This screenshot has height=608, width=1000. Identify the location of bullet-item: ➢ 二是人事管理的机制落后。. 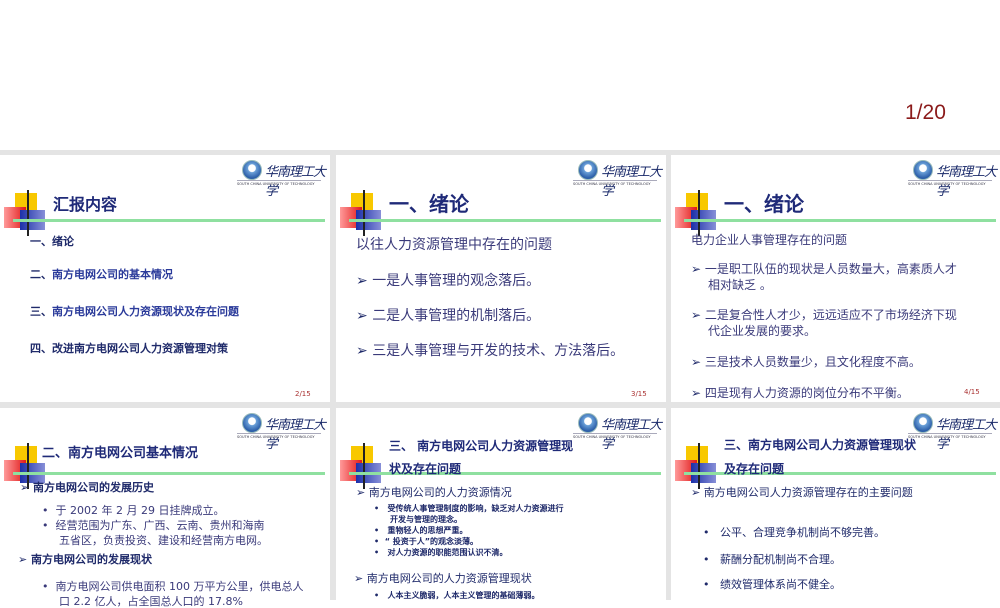
(448, 316).